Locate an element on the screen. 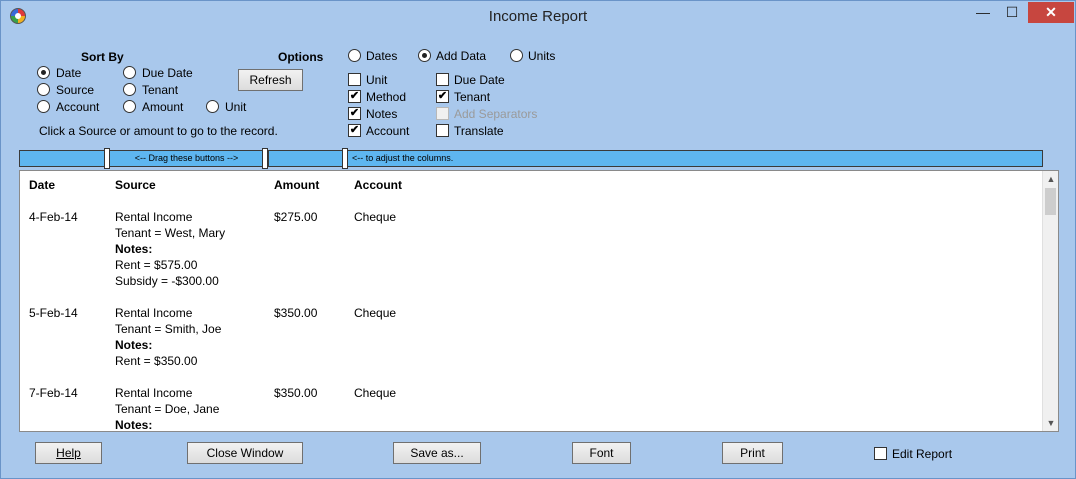  print-button: Print is located at coordinates (752, 453).